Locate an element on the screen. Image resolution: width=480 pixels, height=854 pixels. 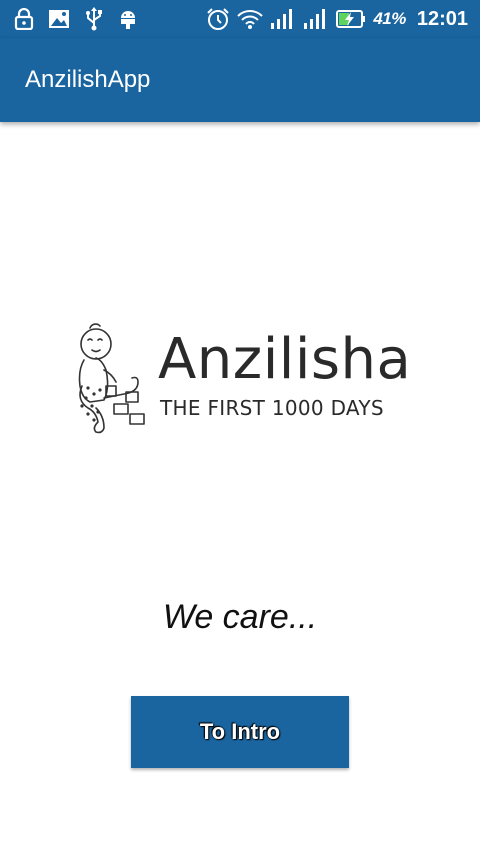
status-bar: 41% 12:01 is located at coordinates (240, 19).